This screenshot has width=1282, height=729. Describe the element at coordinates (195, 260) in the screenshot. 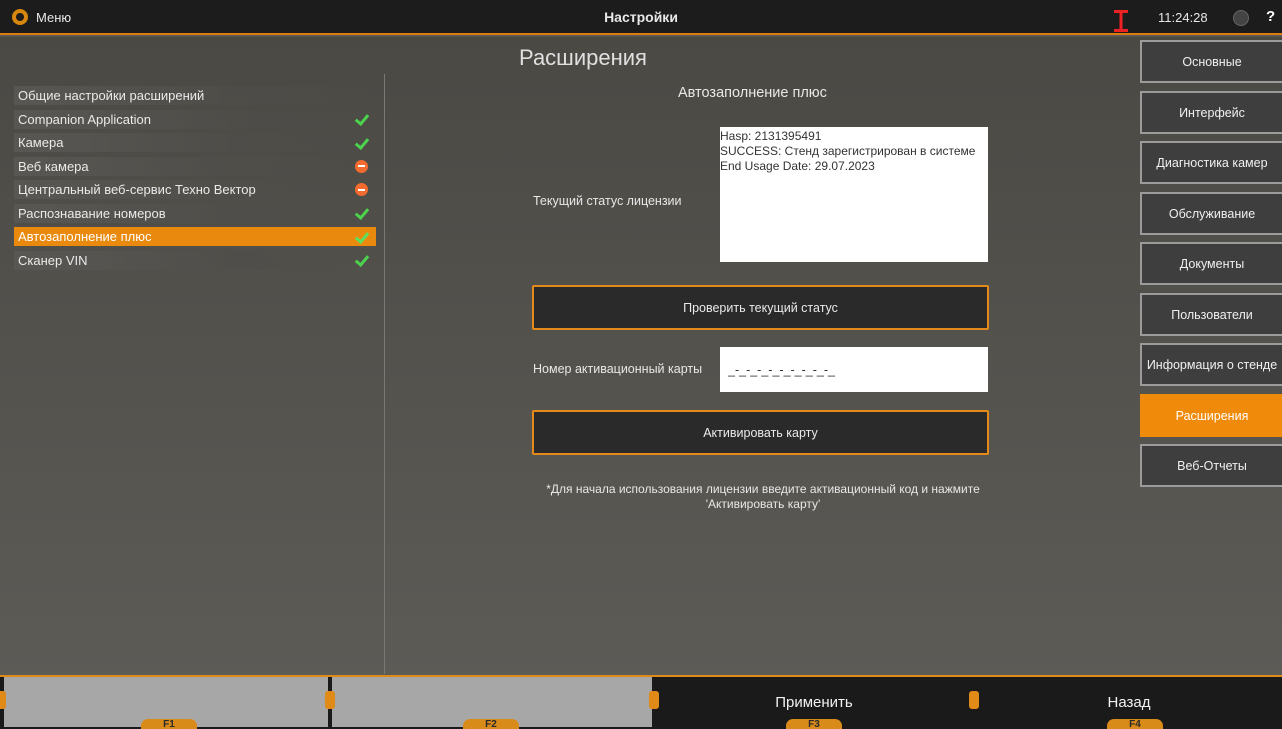

I see `list-item: Сканер VIN` at that location.